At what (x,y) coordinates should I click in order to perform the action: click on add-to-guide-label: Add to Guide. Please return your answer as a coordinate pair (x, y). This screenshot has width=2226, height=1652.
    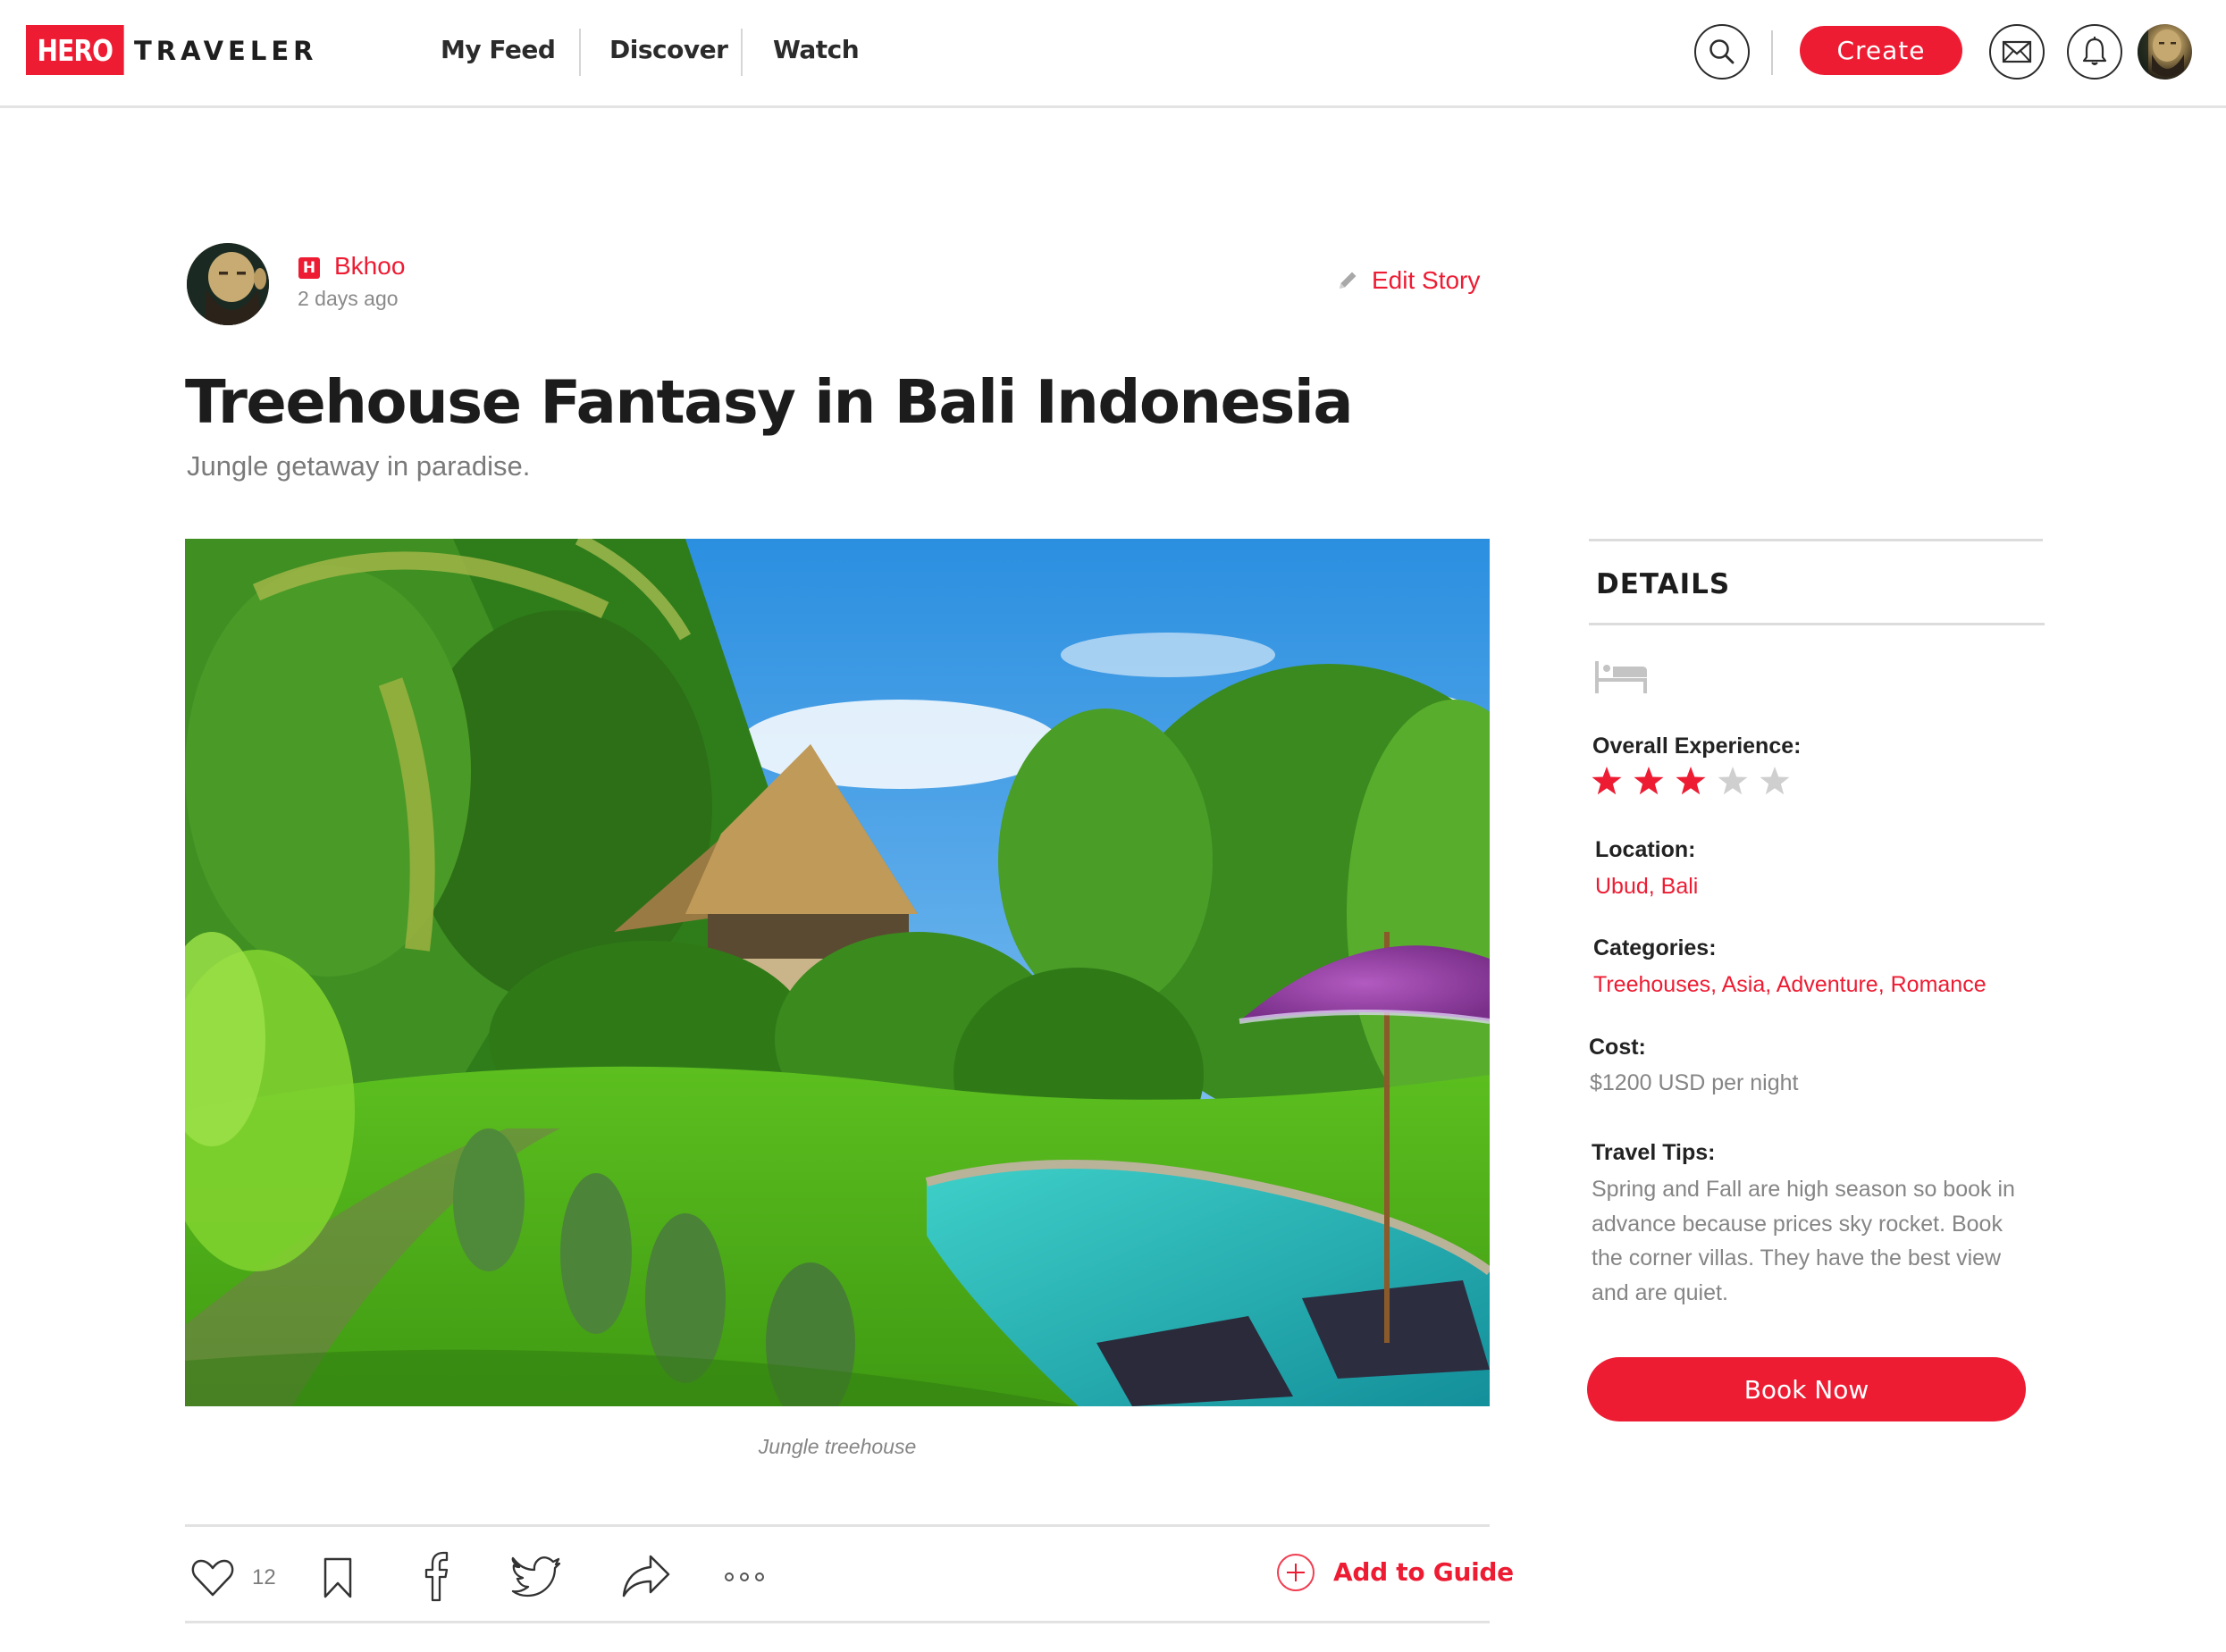
    Looking at the image, I should click on (1423, 1572).